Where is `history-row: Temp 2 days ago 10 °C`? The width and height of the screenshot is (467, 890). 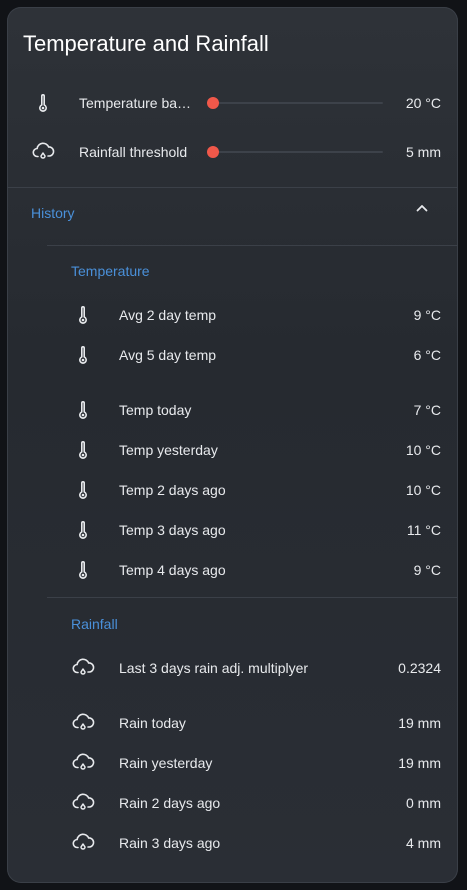
history-row: Temp 2 days ago 10 °C is located at coordinates (256, 490).